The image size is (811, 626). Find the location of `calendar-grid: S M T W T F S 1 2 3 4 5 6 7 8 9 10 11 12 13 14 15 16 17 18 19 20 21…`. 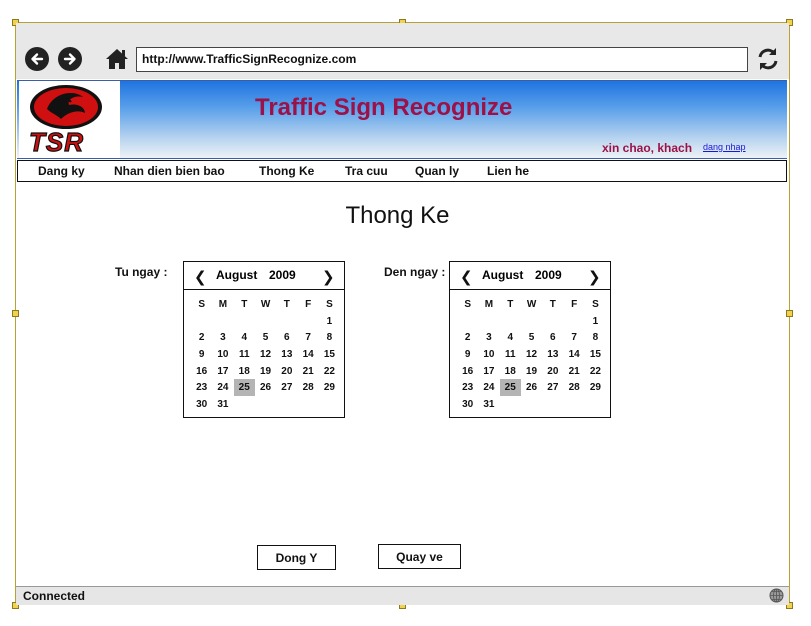

calendar-grid: S M T W T F S 1 2 3 4 5 6 7 8 9 10 11 12 13 14 15 16 17 18 19 20 21… is located at coordinates (265, 354).